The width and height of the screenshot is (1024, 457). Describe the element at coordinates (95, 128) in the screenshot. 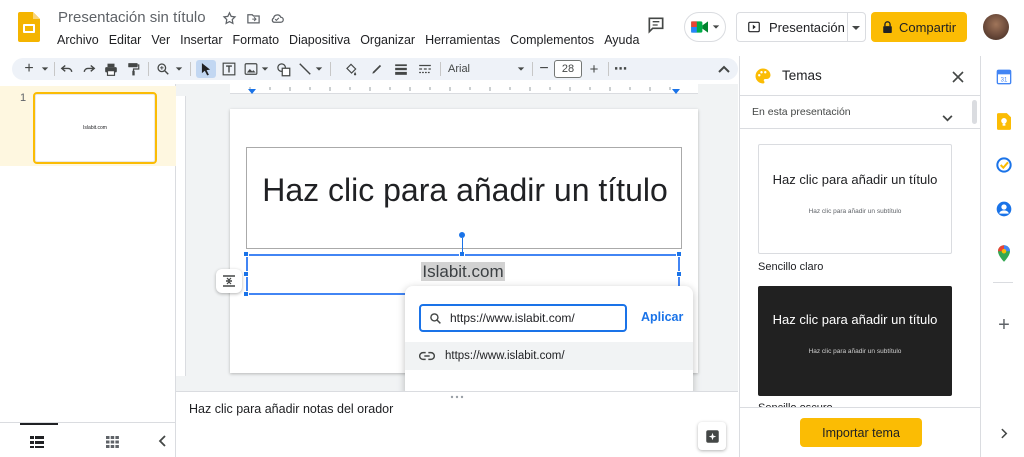

I see `slide-thumbnail: Islabit.com` at that location.